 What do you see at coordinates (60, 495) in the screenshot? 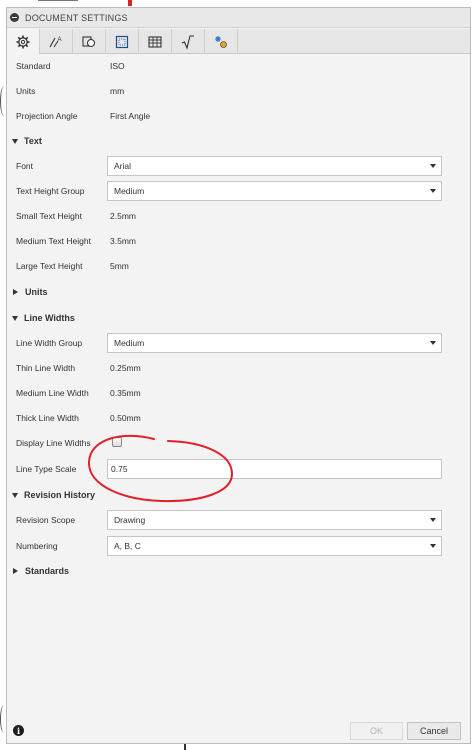
I see `section-revision-history-title: Revision History` at bounding box center [60, 495].